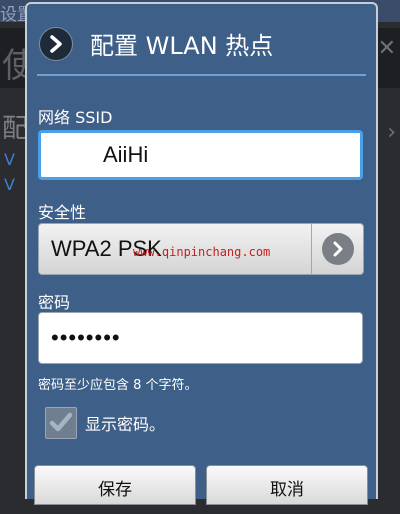 The width and height of the screenshot is (400, 514). I want to click on show-password-checkbox, so click(61, 423).